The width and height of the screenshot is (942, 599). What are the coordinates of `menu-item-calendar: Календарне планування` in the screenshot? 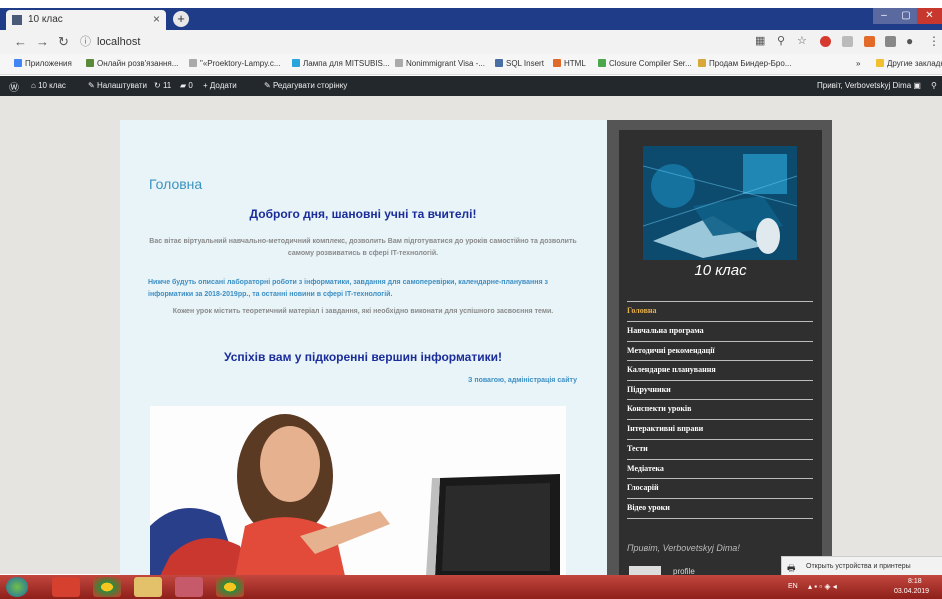 It's located at (720, 370).